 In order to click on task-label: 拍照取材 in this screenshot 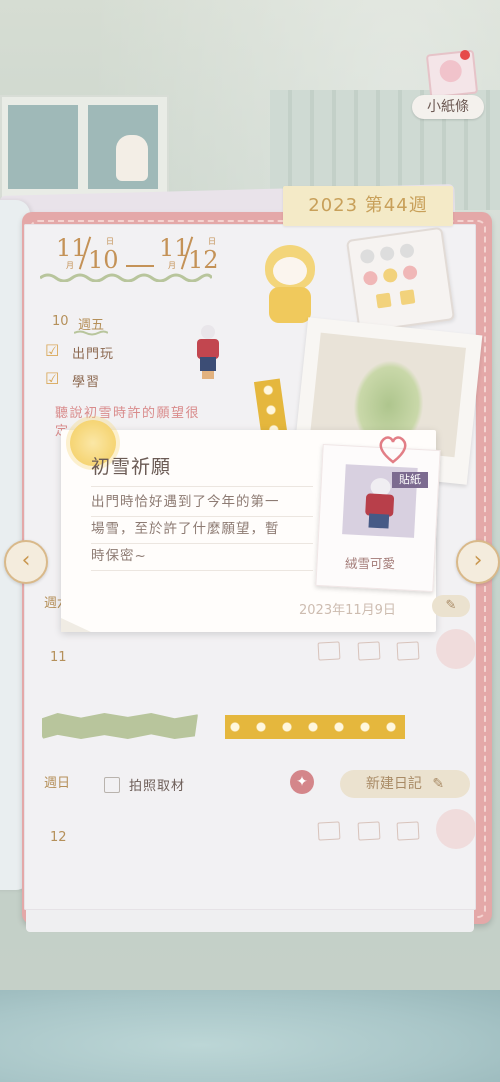, I will do `click(157, 786)`.